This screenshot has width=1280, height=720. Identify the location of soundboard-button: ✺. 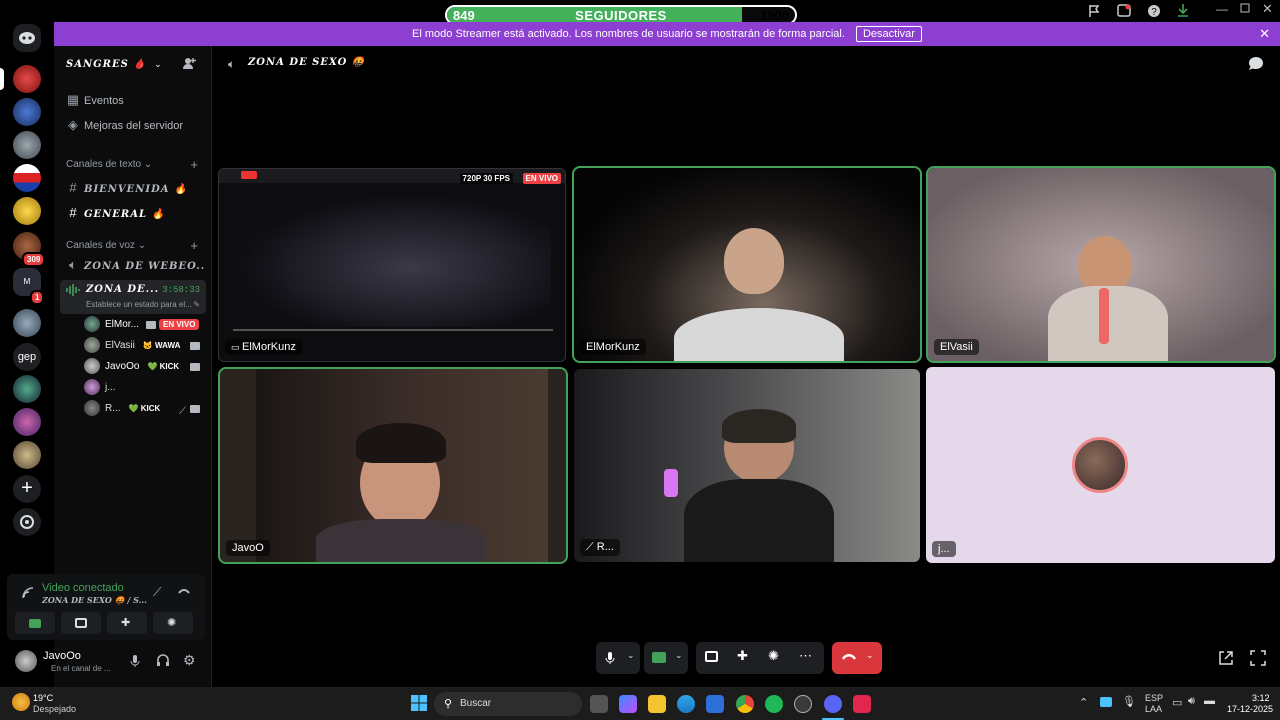
(173, 623).